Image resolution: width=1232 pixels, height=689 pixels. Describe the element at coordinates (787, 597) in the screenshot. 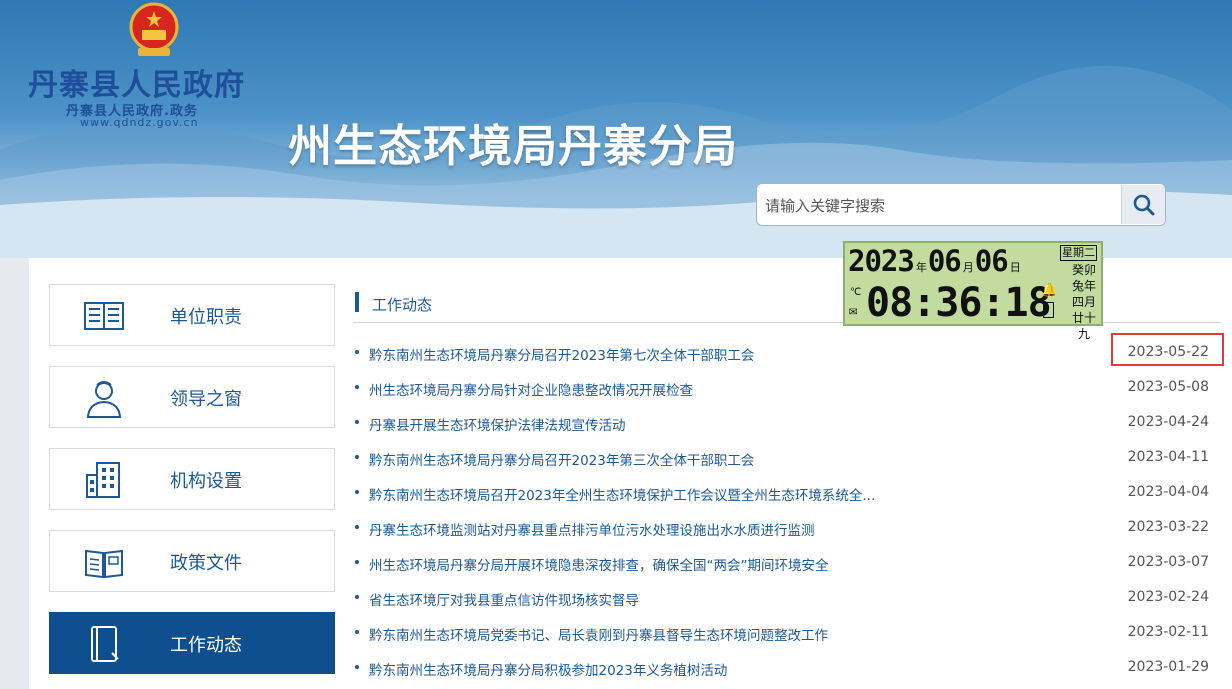

I see `list-item: 省生态环境厅对我县重点信访件现场核实督导 2023-02-24` at that location.